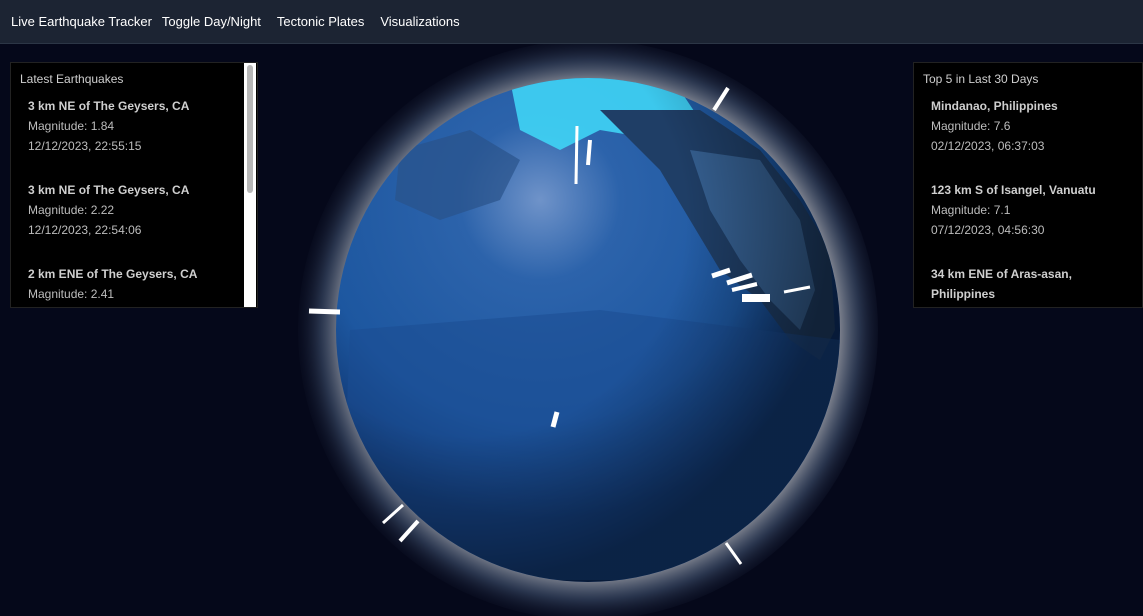  I want to click on quake-place: 34 km ENE of Aras-asan,, so click(1001, 274).